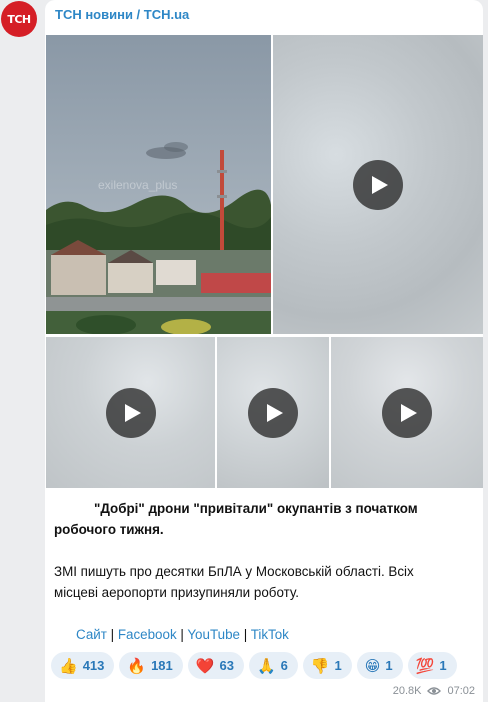 Image resolution: width=488 pixels, height=702 pixels. I want to click on message-time: 07:02, so click(461, 691).